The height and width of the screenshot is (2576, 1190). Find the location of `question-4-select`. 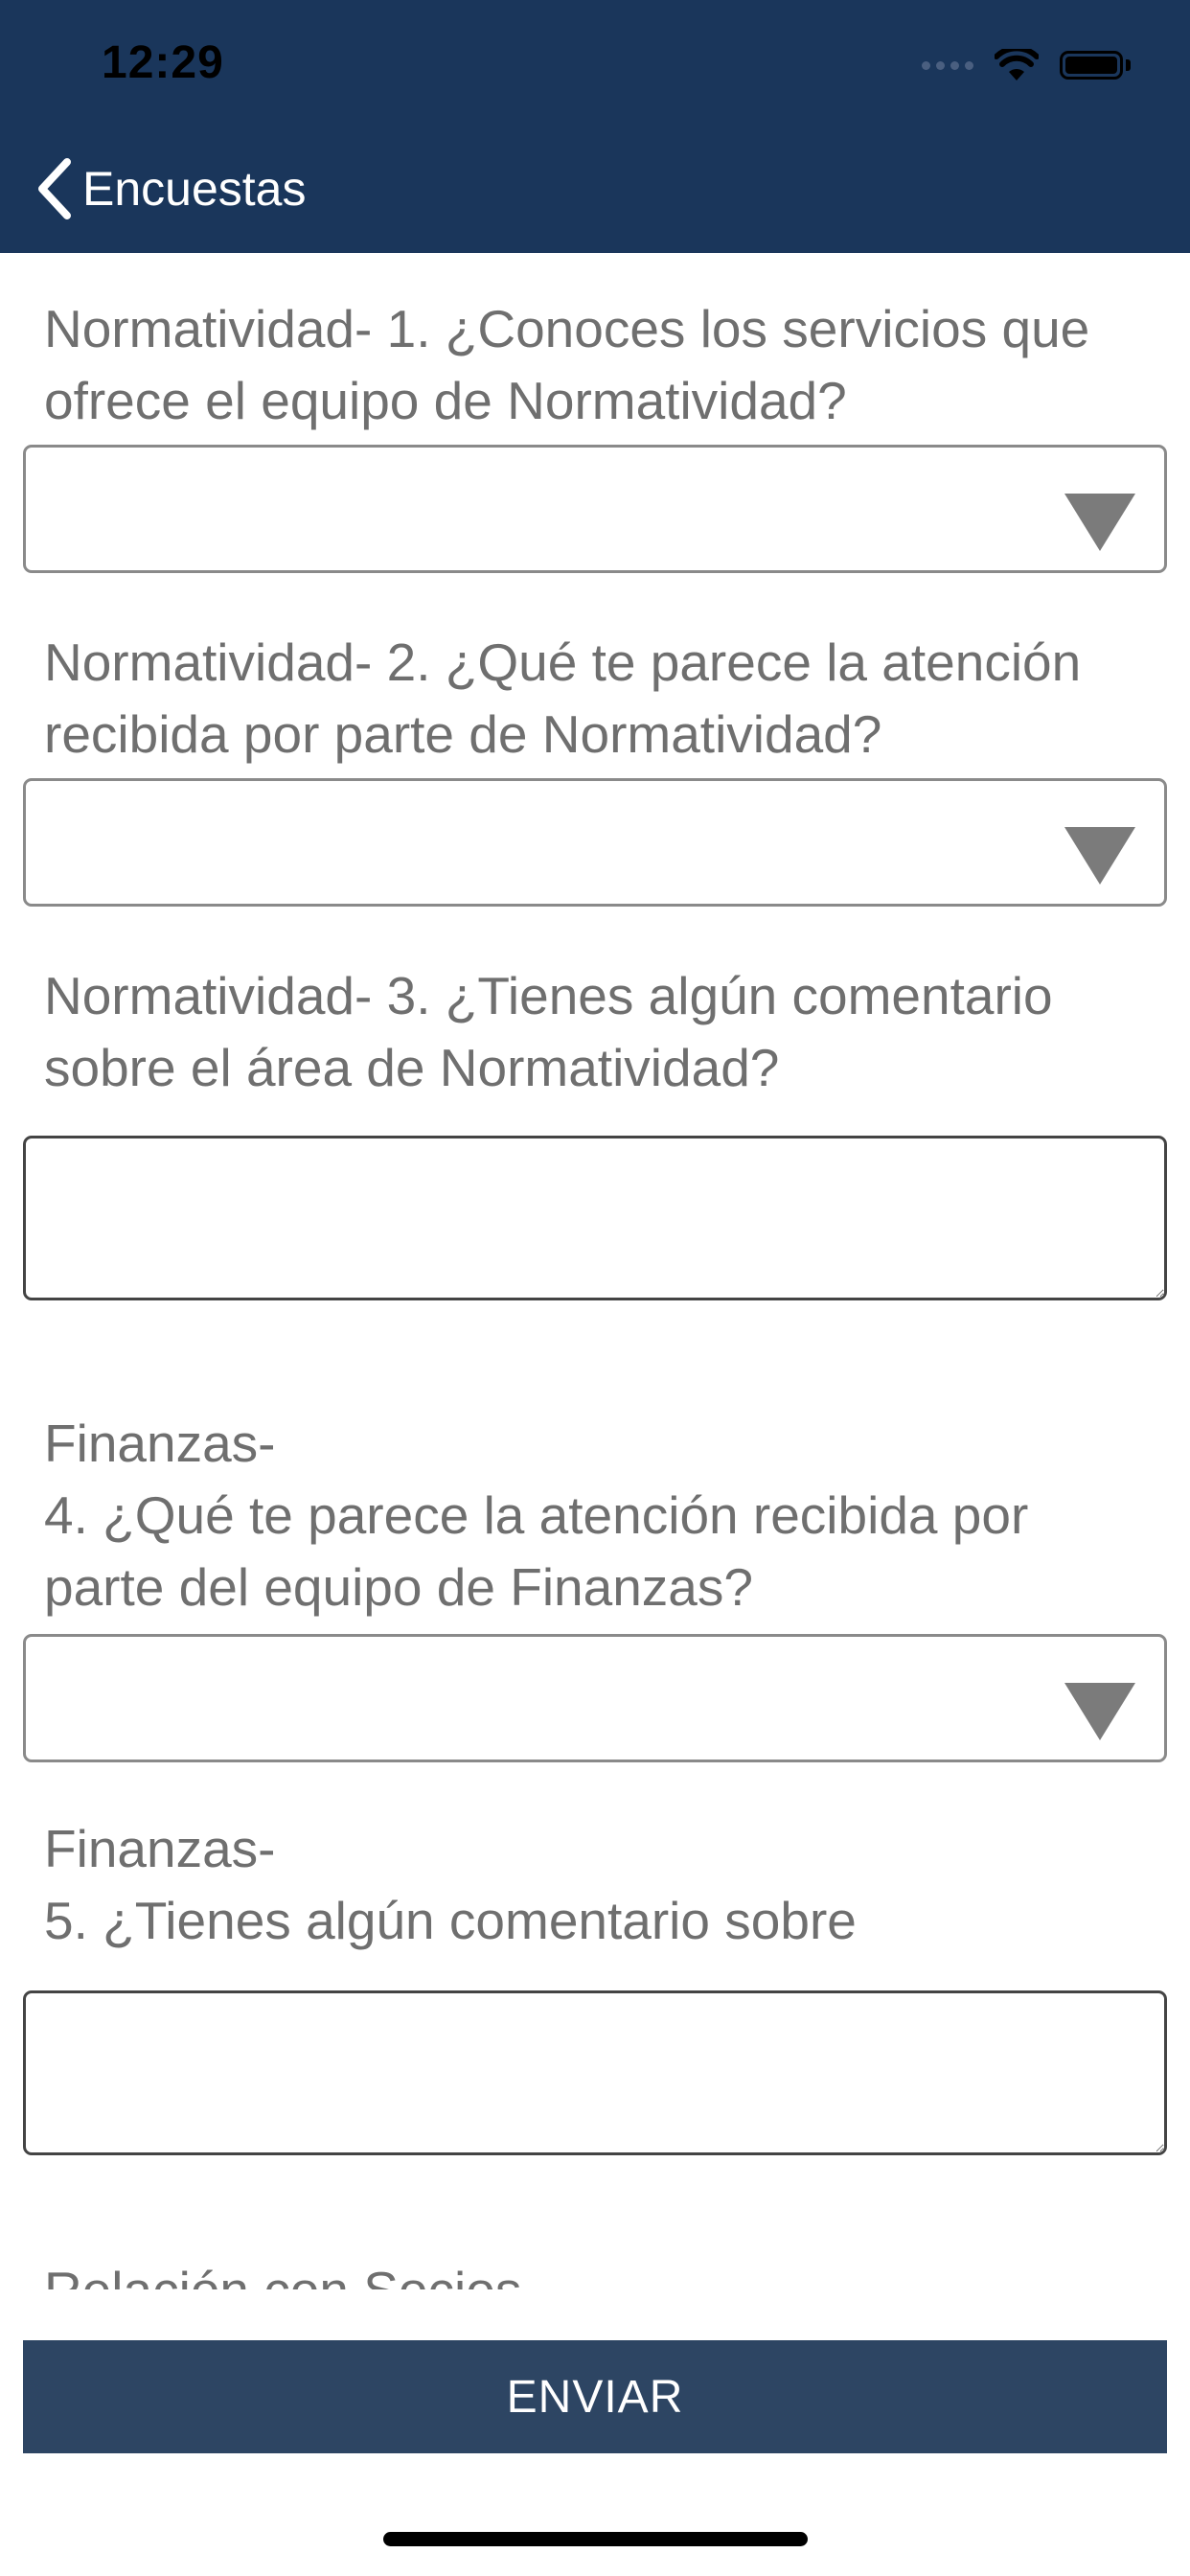

question-4-select is located at coordinates (595, 1698).